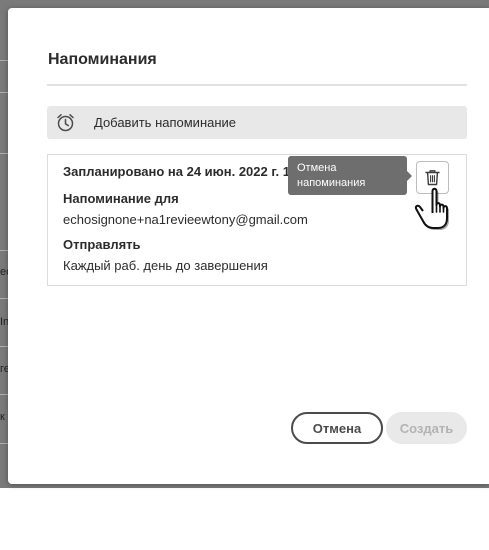  What do you see at coordinates (165, 265) in the screenshot?
I see `send-frequency-value: Каждый раб. день до завершения` at bounding box center [165, 265].